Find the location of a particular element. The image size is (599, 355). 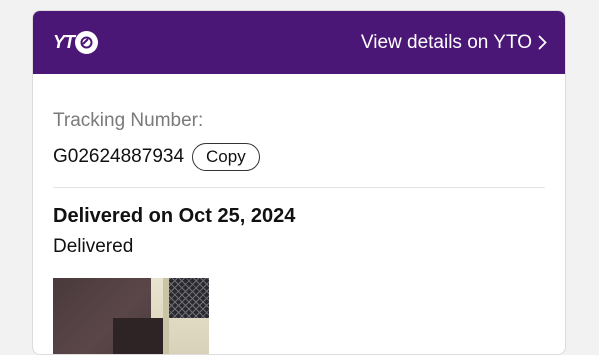

yto-logo: YT is located at coordinates (76, 42).